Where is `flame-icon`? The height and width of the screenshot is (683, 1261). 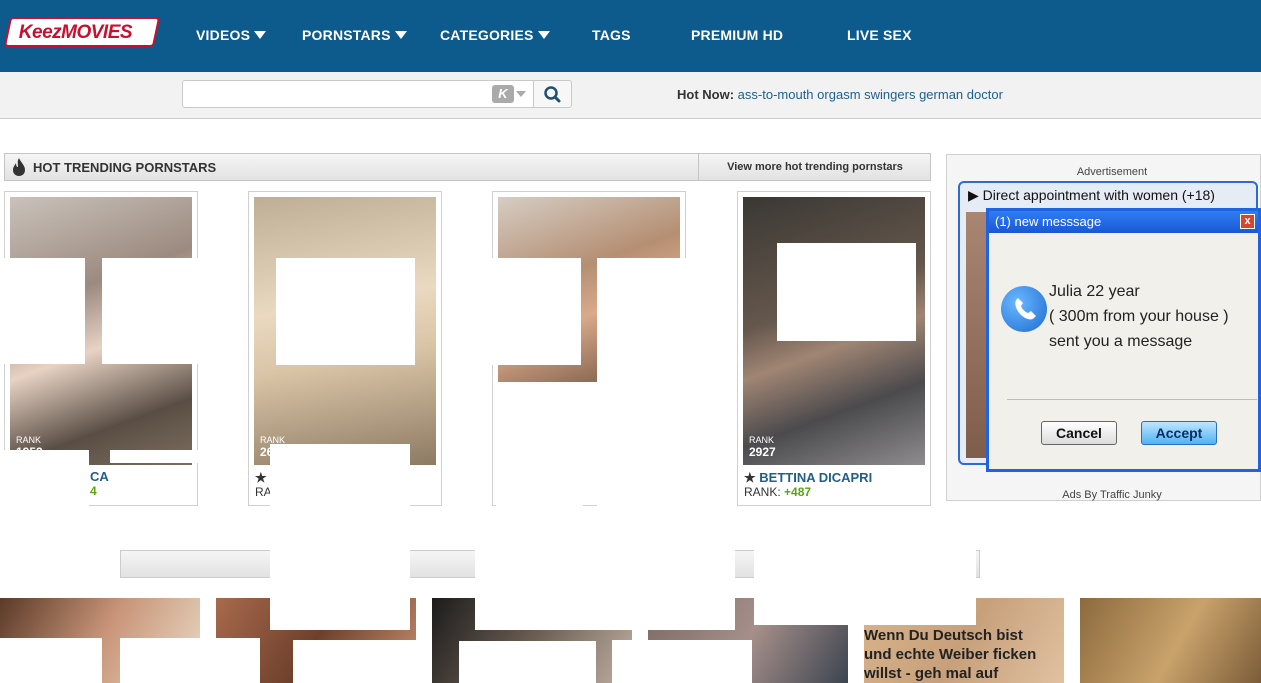
flame-icon is located at coordinates (19, 167).